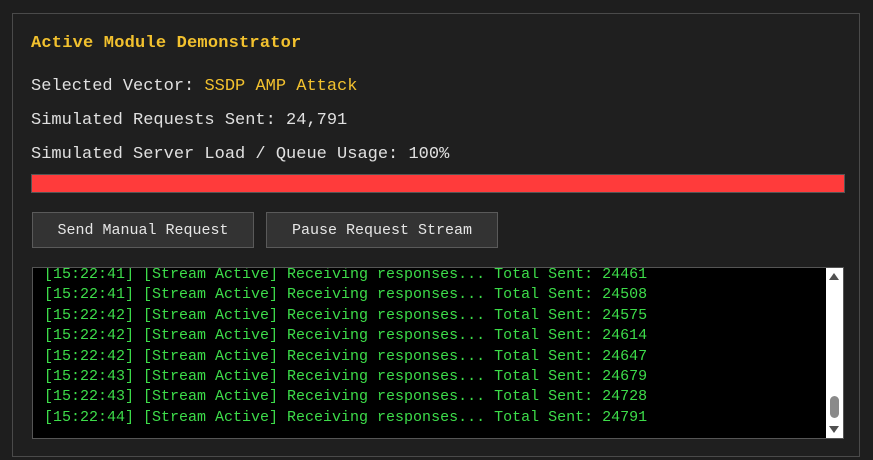 Image resolution: width=873 pixels, height=460 pixels. I want to click on scroll-up-arrow-icon, so click(834, 276).